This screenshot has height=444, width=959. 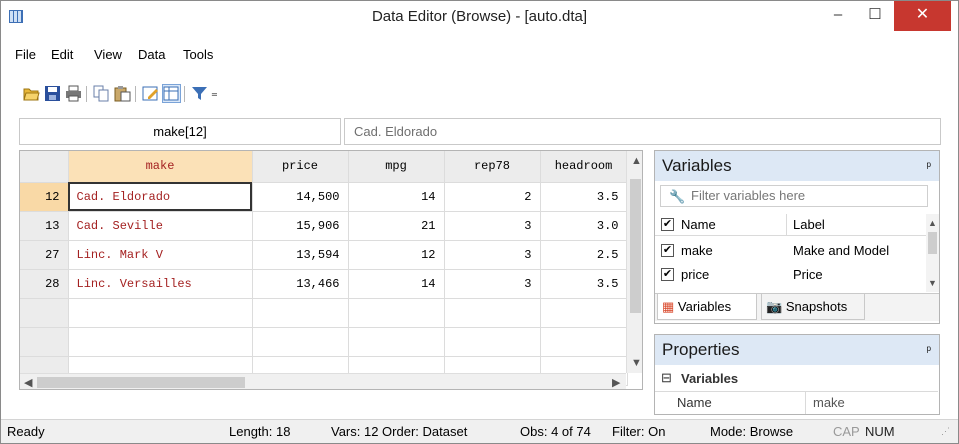 What do you see at coordinates (324, 313) in the screenshot?
I see `empty-row` at bounding box center [324, 313].